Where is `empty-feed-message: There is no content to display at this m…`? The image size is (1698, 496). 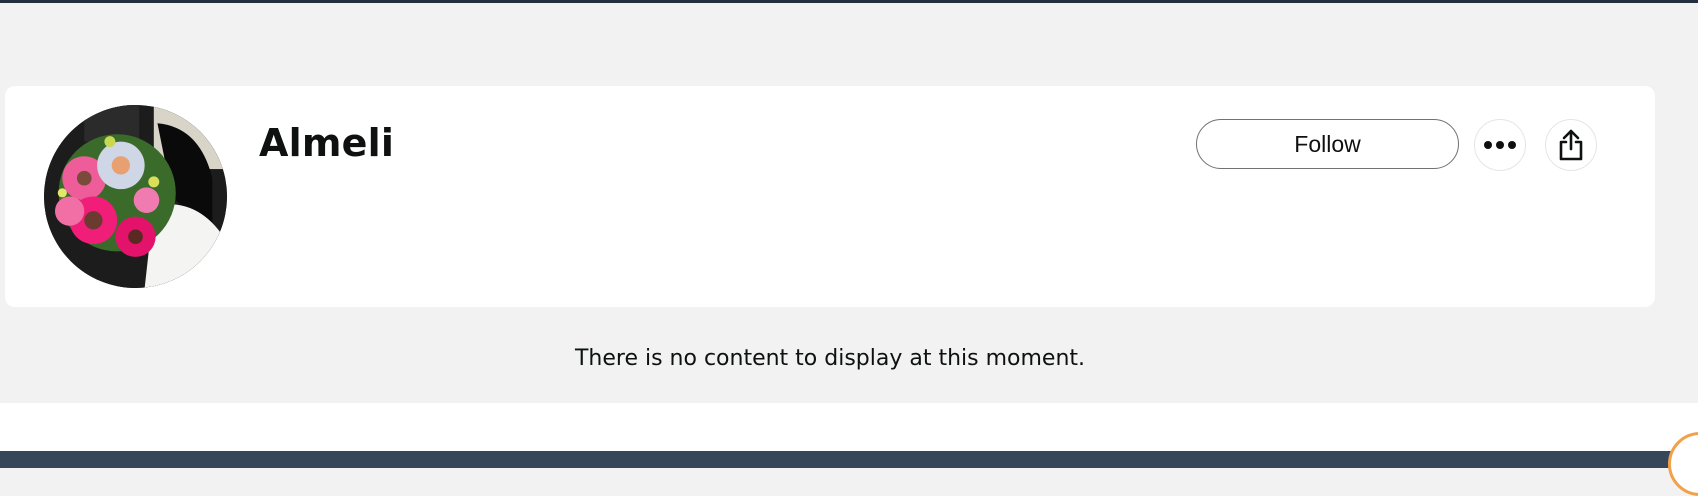
empty-feed-message: There is no content to display at this m… is located at coordinates (830, 358).